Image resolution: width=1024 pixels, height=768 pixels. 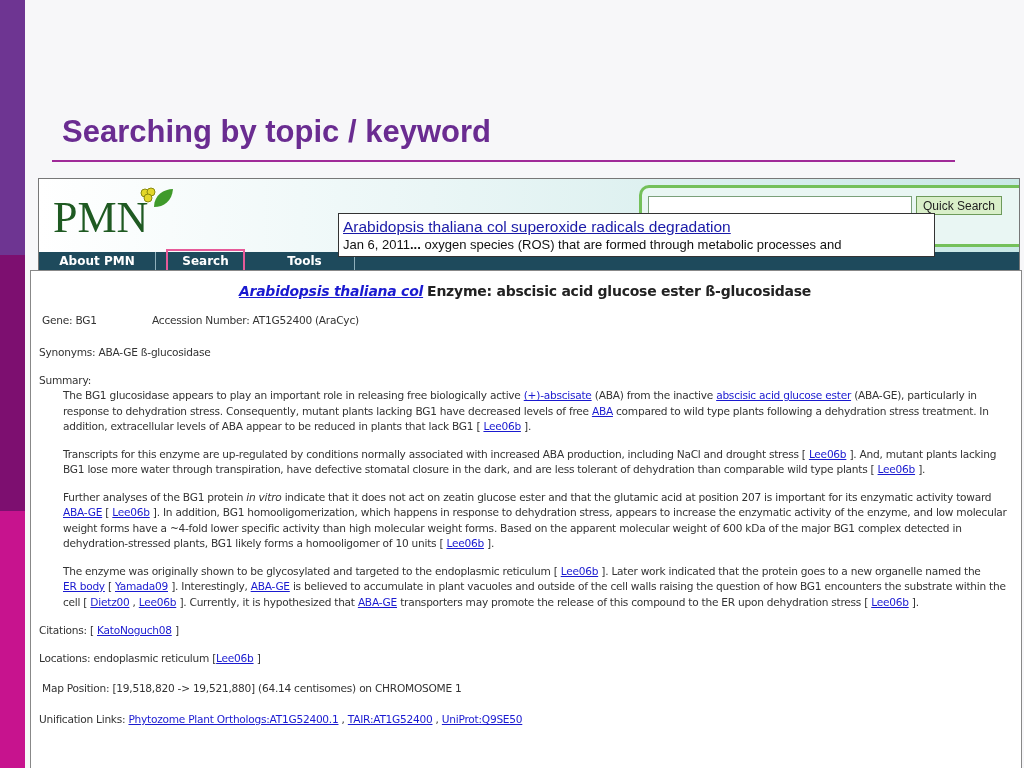 I want to click on summary-paragraph: Transcripts for this enzyme are up-regulated by conditions normally associated with increased ABA production, including NaCl and drought stress [ Lee06b ]. And, mutant plants lacking BG1 lose more water through transpiration, have defective stomatal closure in the dark, and are less tolerant of dehydration than comparable wild type plants [ Lee06b ]., so click(x=530, y=461).